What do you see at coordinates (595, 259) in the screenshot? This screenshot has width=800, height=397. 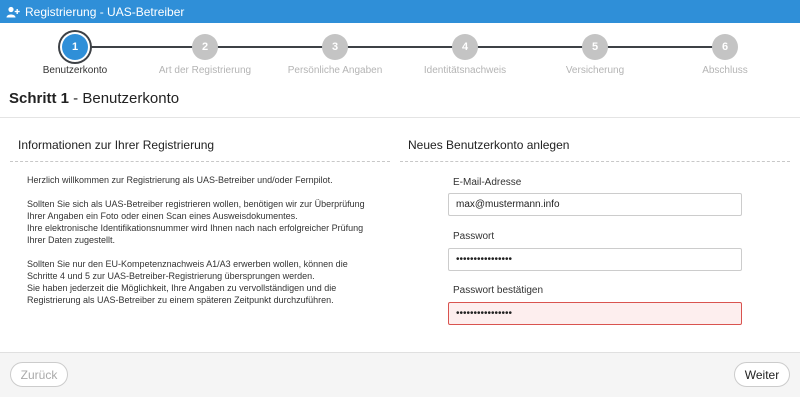 I see `password-field: ••••••••••••••••` at bounding box center [595, 259].